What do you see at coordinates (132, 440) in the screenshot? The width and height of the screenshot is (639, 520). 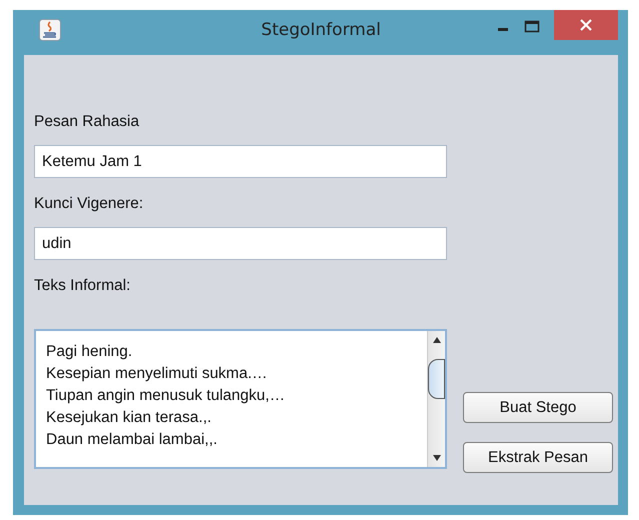 I see `text-line: Daun melambai lambai,,.` at bounding box center [132, 440].